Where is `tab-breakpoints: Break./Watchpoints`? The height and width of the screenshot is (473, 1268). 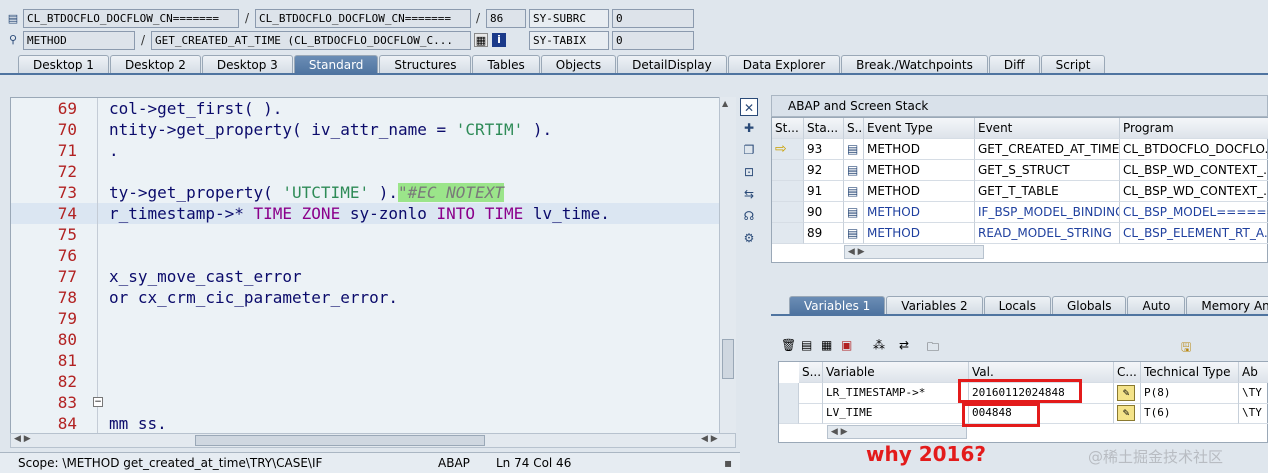
tab-breakpoints: Break./Watchpoints is located at coordinates (914, 64).